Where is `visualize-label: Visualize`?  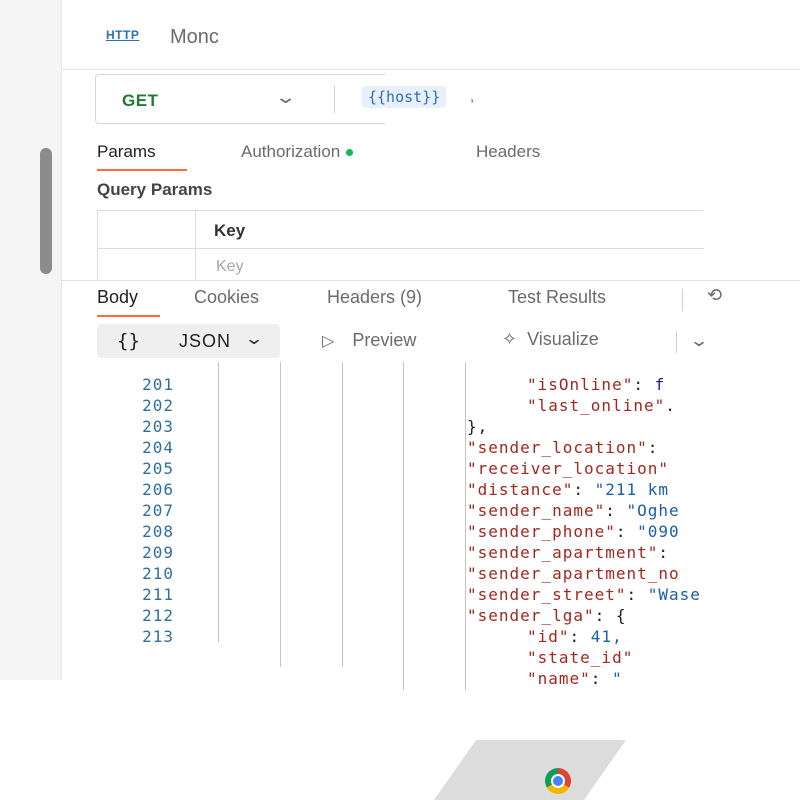
visualize-label: Visualize is located at coordinates (563, 339).